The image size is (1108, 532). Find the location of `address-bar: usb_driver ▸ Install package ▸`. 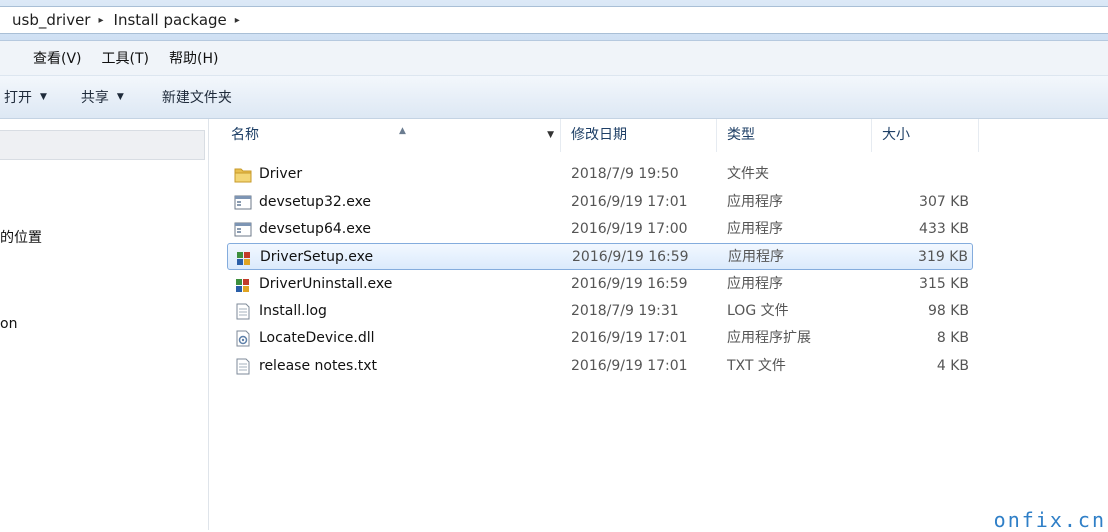

address-bar: usb_driver ▸ Install package ▸ is located at coordinates (554, 20).